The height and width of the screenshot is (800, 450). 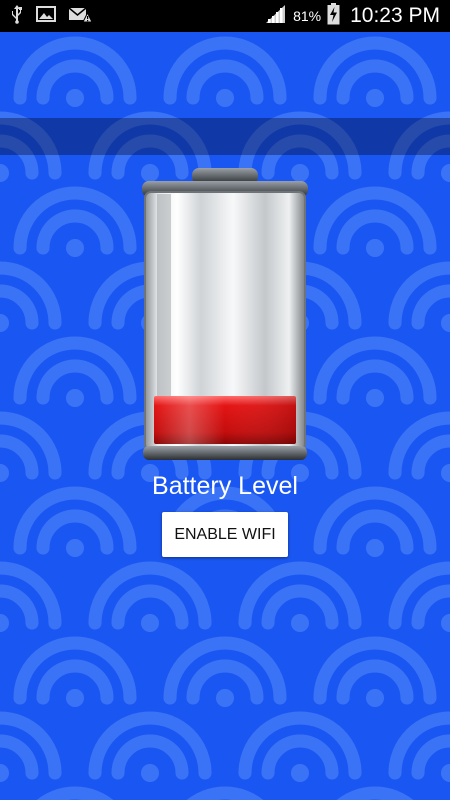 I want to click on status-bar: 81% 10:23 PM, so click(x=225, y=16).